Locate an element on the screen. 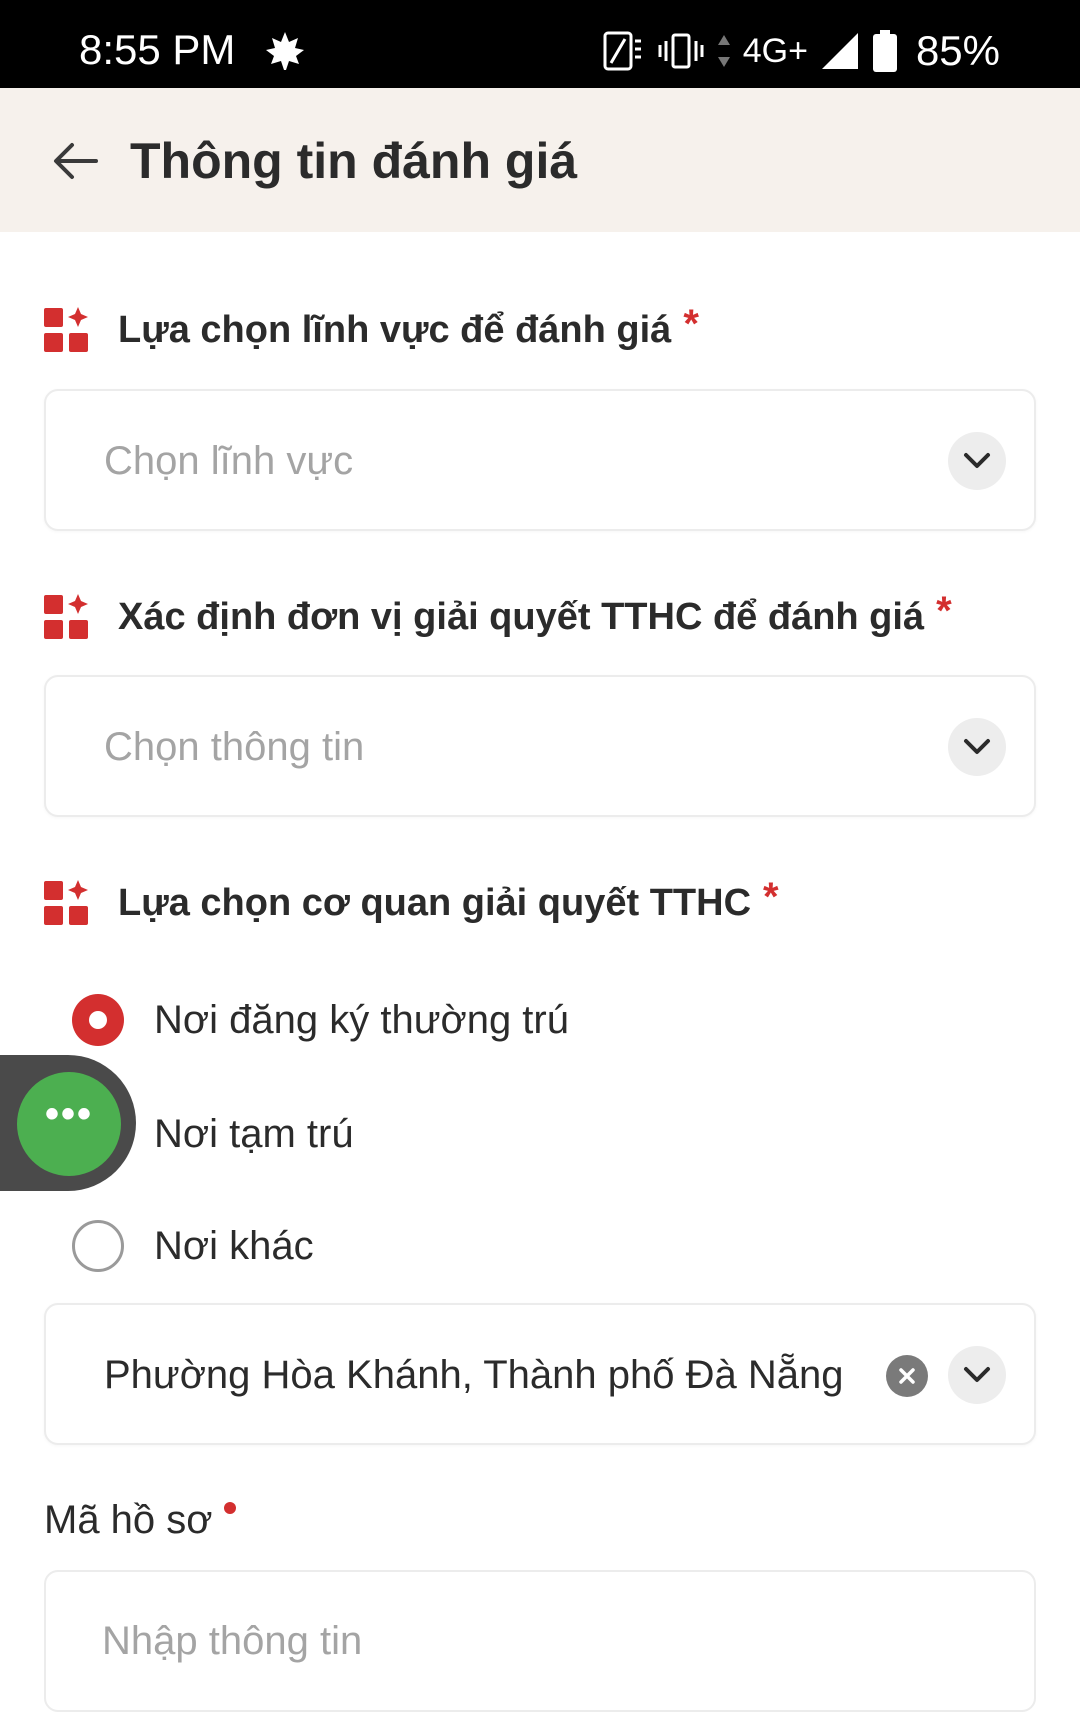 The height and width of the screenshot is (1723, 1080). arrow-left-icon is located at coordinates (76, 161).